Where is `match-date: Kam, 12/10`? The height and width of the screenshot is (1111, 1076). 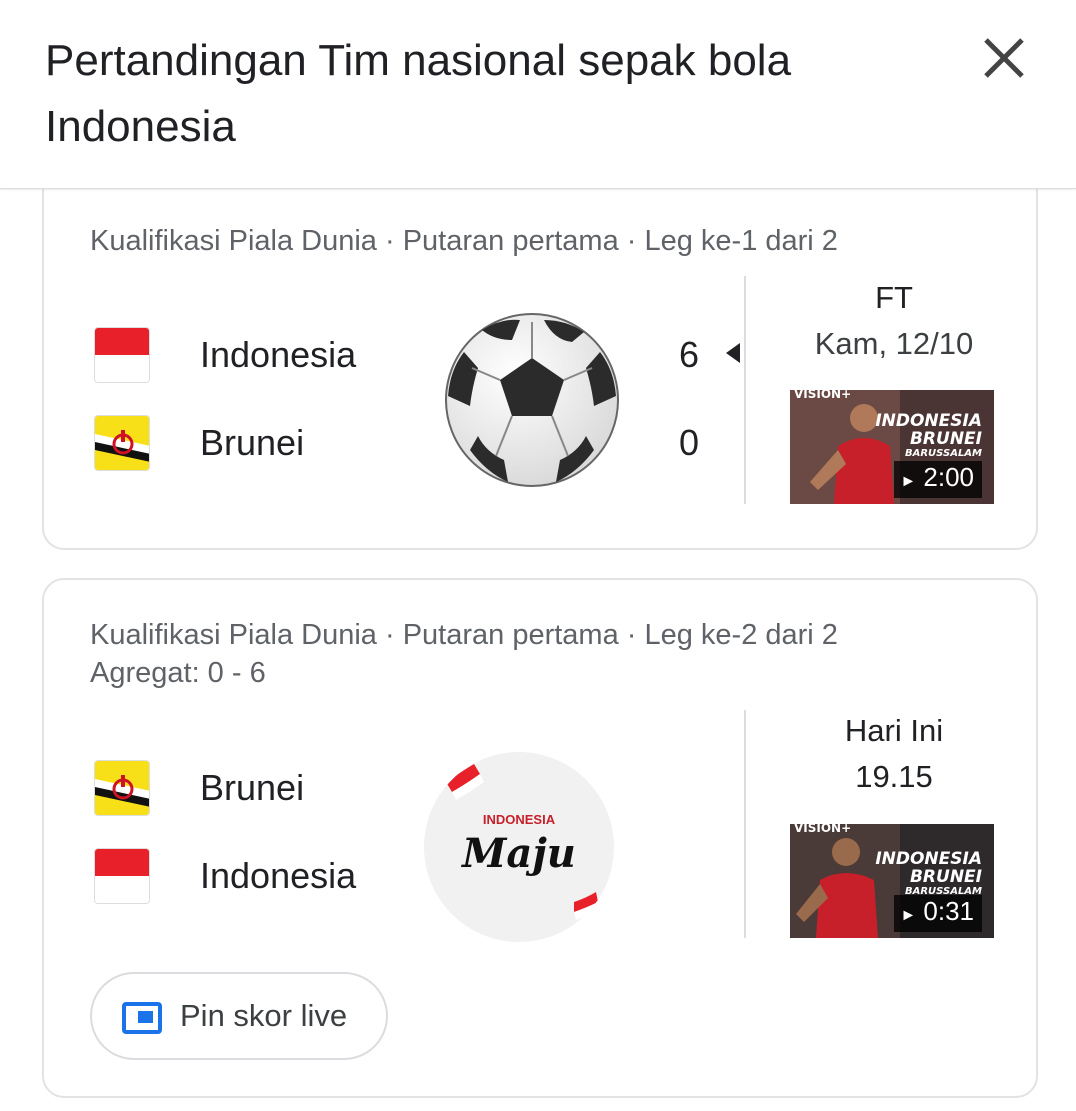 match-date: Kam, 12/10 is located at coordinates (894, 343).